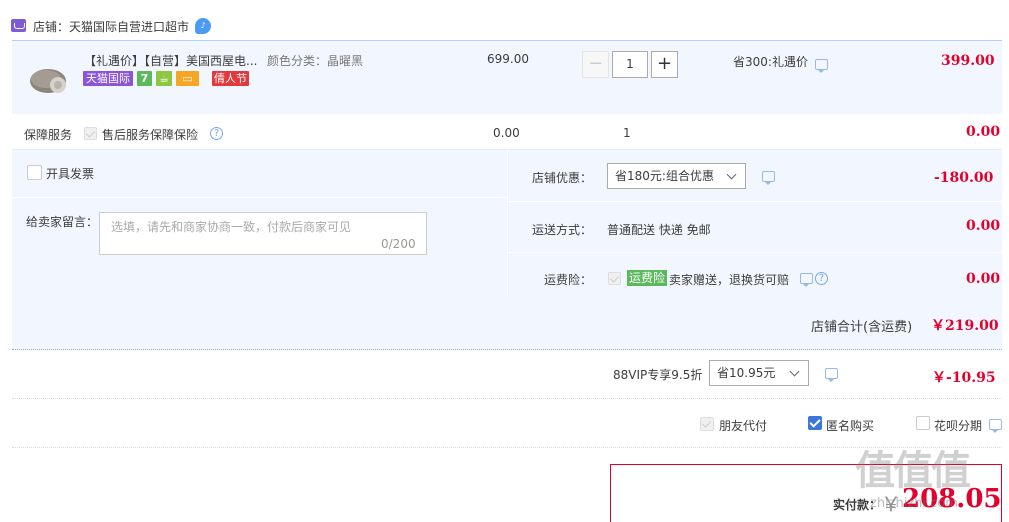 The image size is (1009, 522). Describe the element at coordinates (862, 327) in the screenshot. I see `subtotal-label: 店铺合计(含运费)` at that location.